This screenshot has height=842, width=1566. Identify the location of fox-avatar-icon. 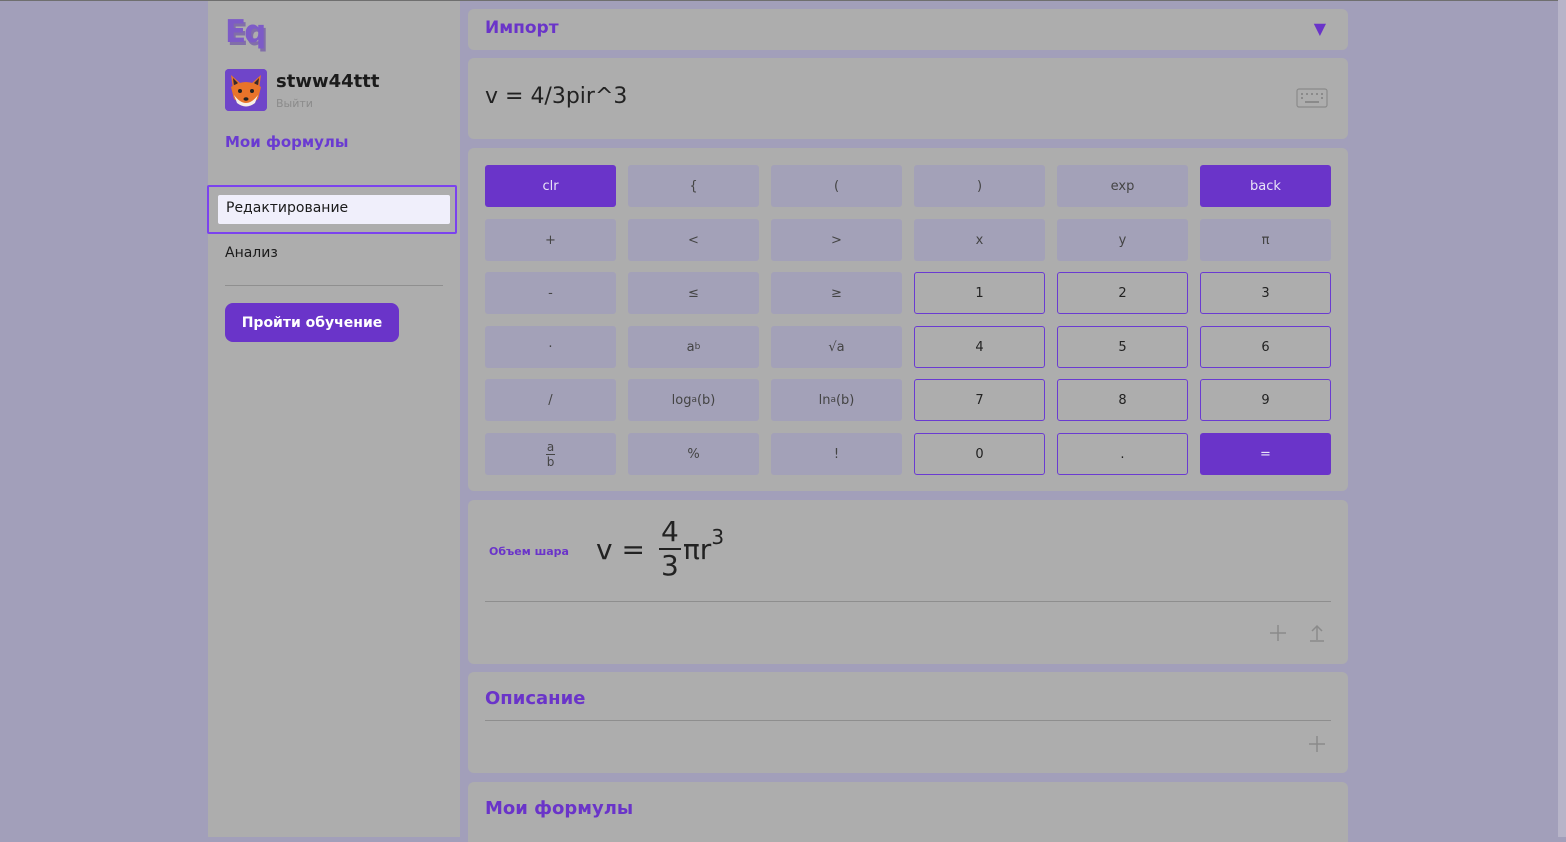
(246, 90).